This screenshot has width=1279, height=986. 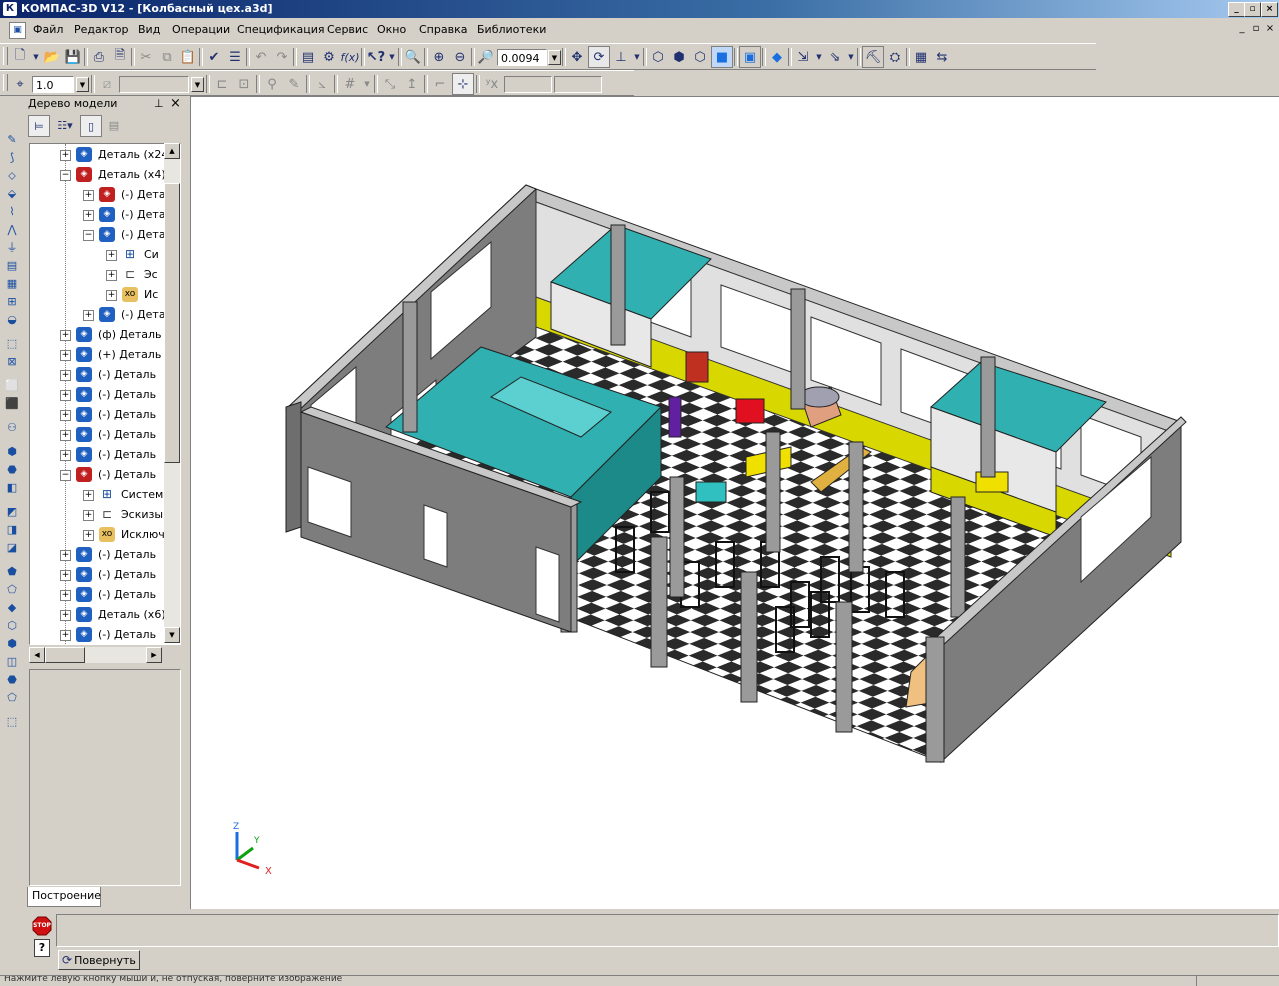 I want to click on grid-icon: ⊞, so click(x=12, y=302).